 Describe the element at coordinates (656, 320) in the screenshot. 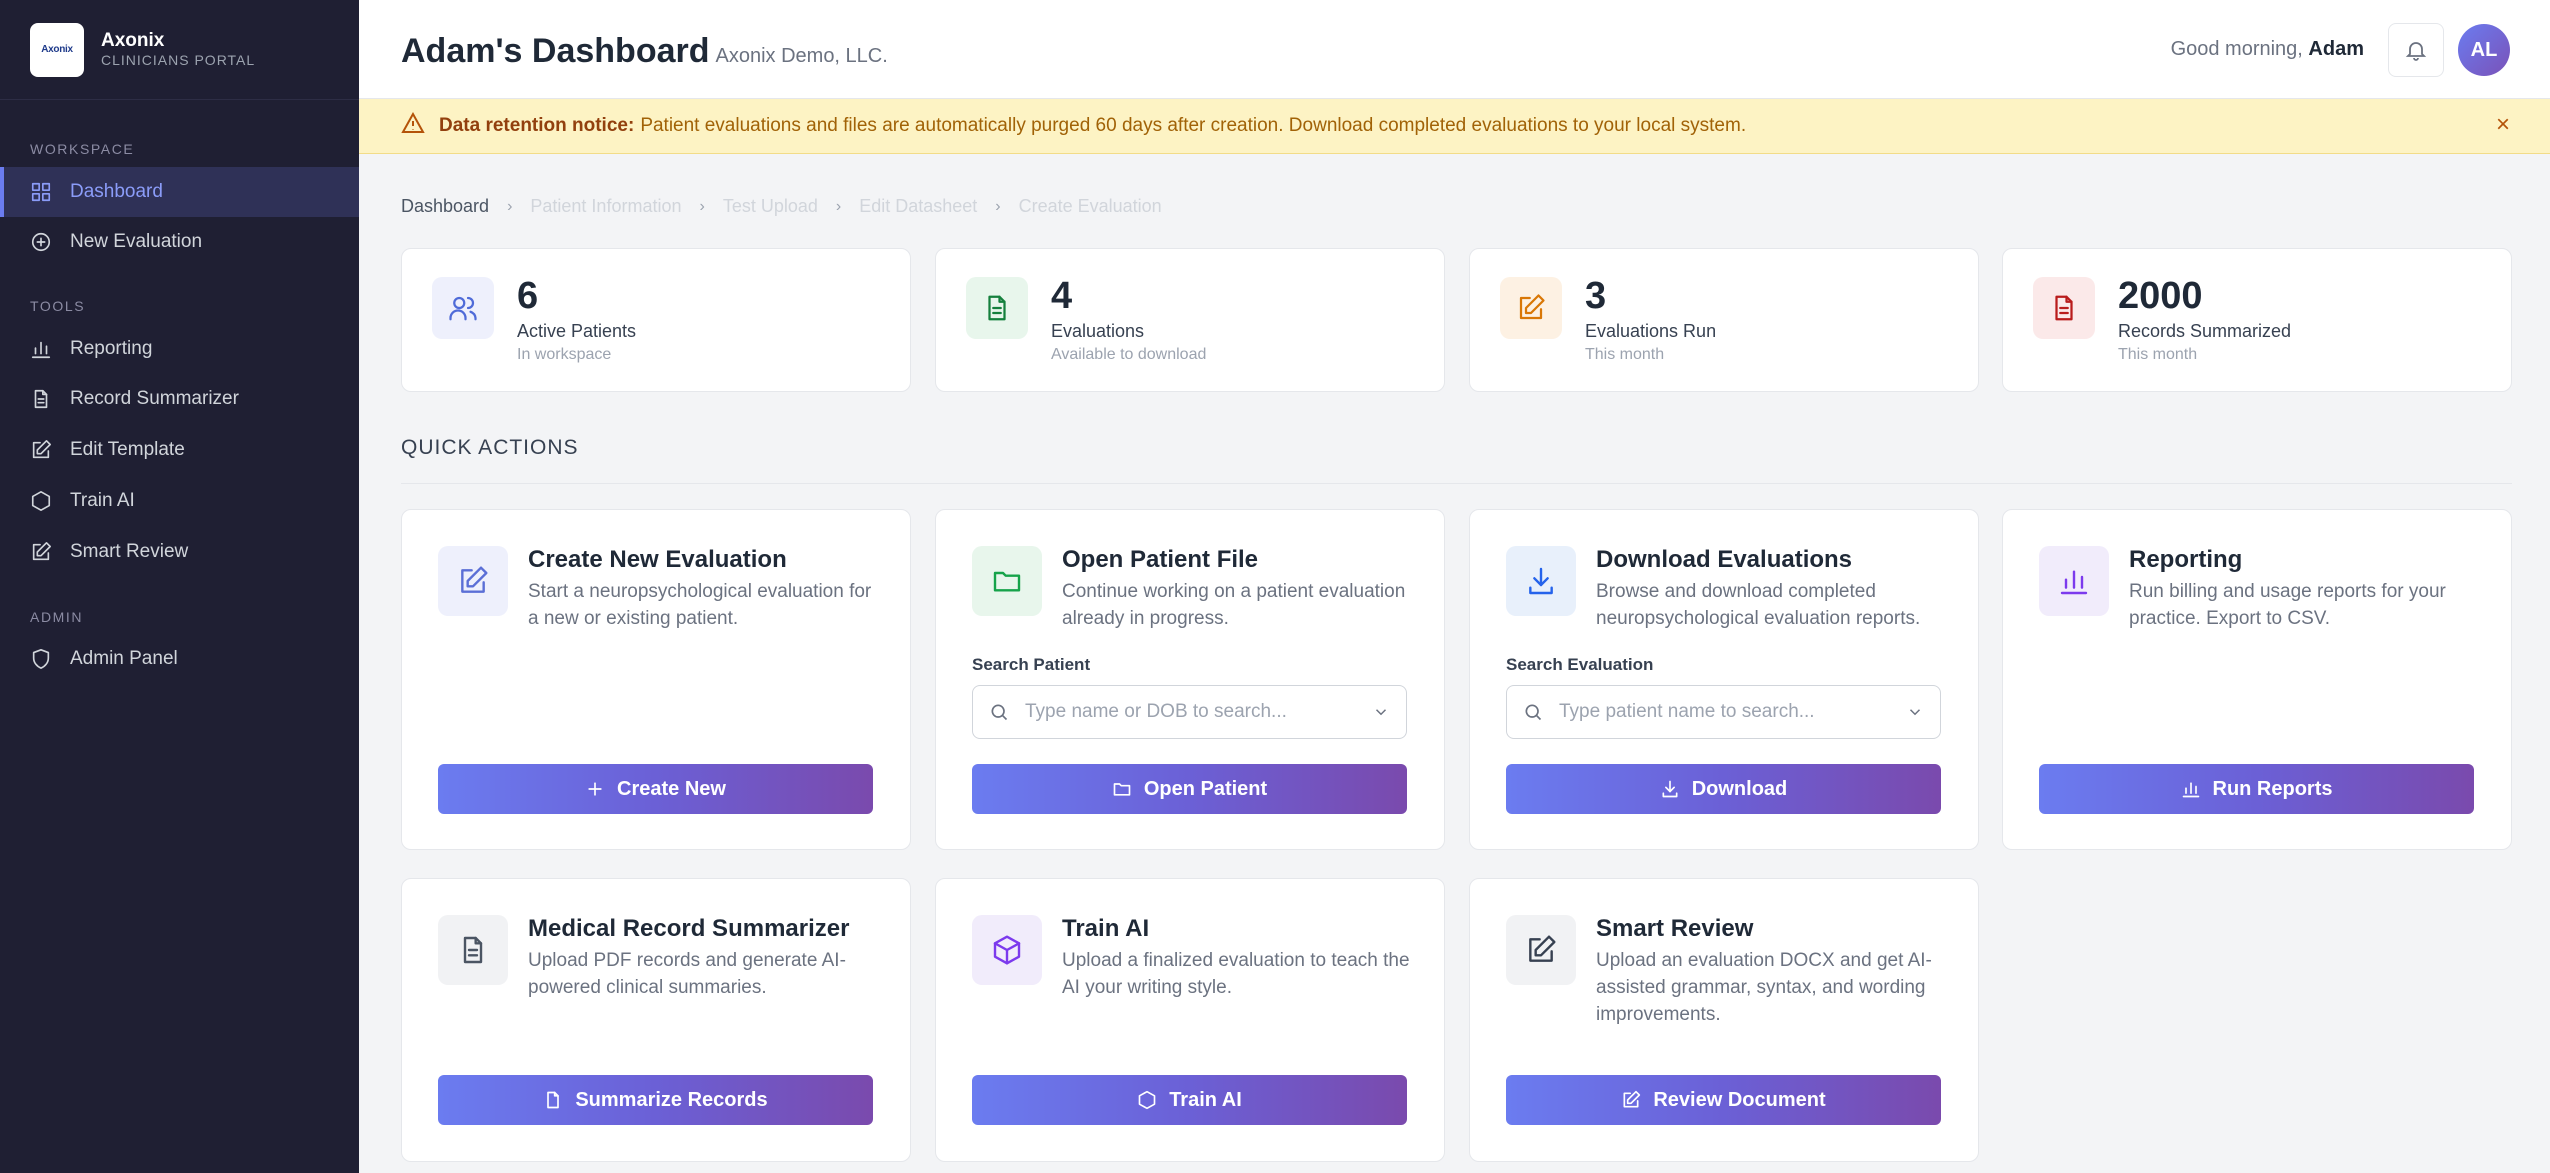

I see `stat-card-active-patients: 6 Active Patients In workspace` at that location.